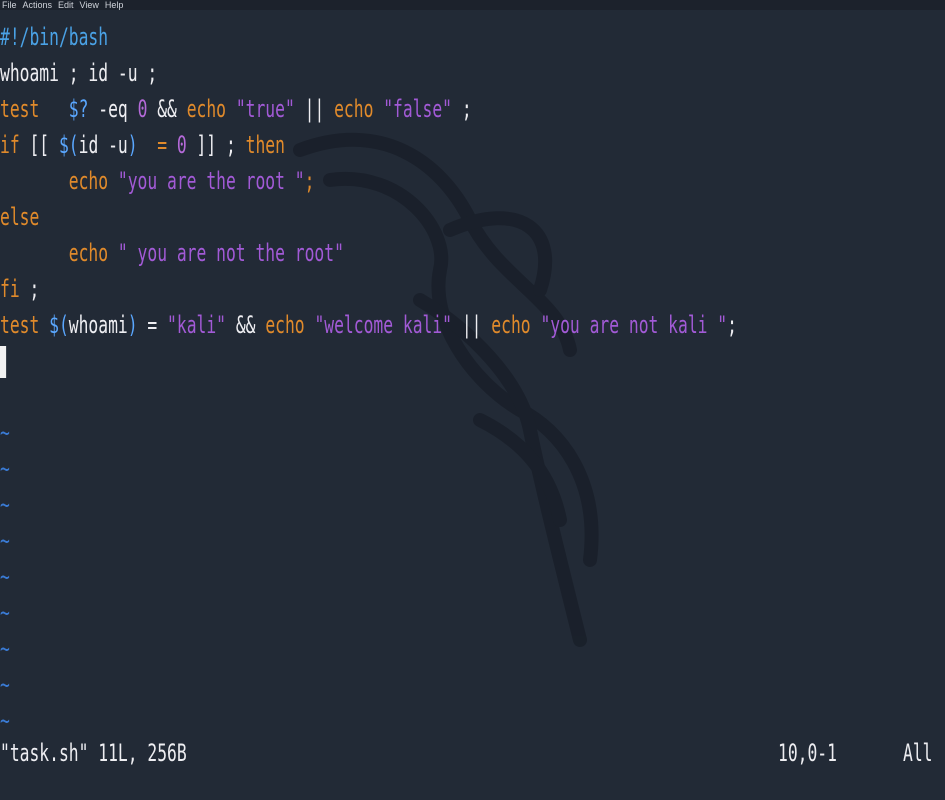 This screenshot has height=800, width=945. I want to click on code-line: echo " you are not the root", so click(321, 253).